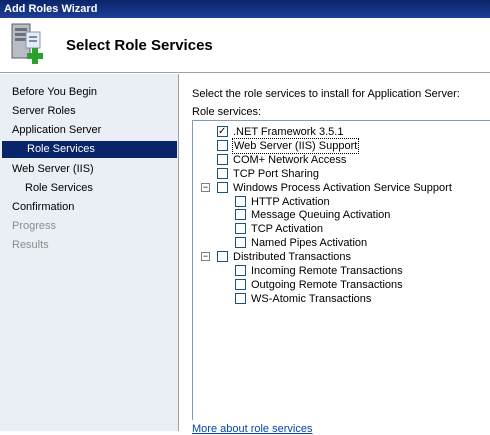 This screenshot has height=435, width=490. Describe the element at coordinates (321, 215) in the screenshot. I see `tree-item-label: Message Queuing Activation` at that location.